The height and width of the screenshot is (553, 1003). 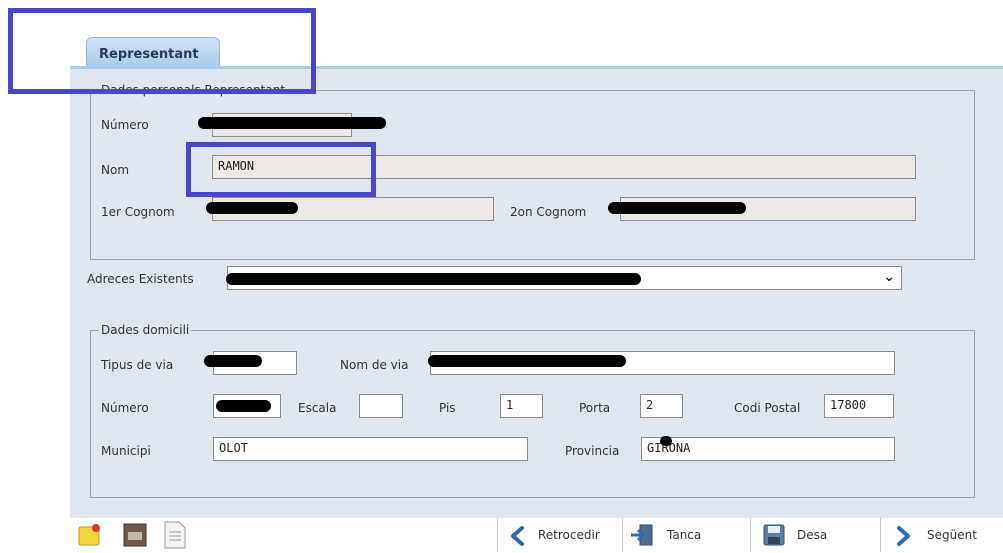 I want to click on redaction-numero-domicili, so click(x=243, y=406).